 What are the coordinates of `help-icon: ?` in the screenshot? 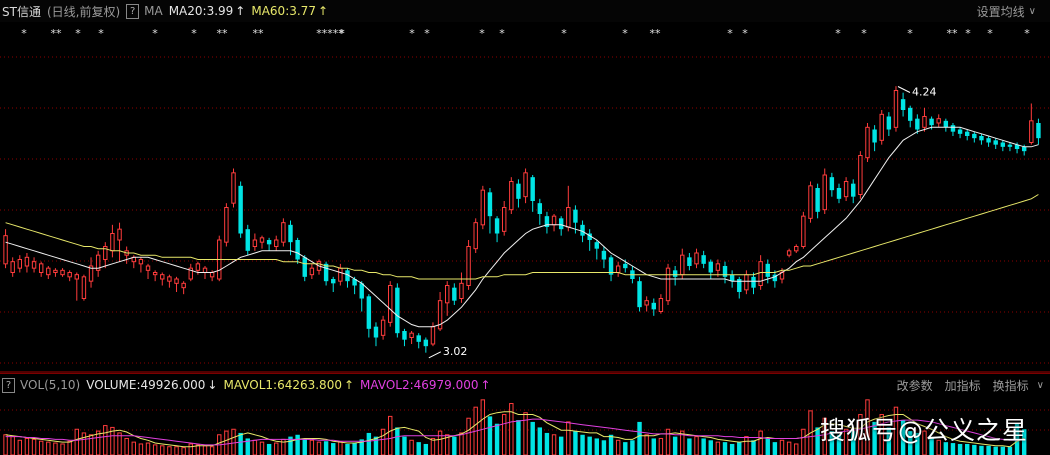 It's located at (8, 385).